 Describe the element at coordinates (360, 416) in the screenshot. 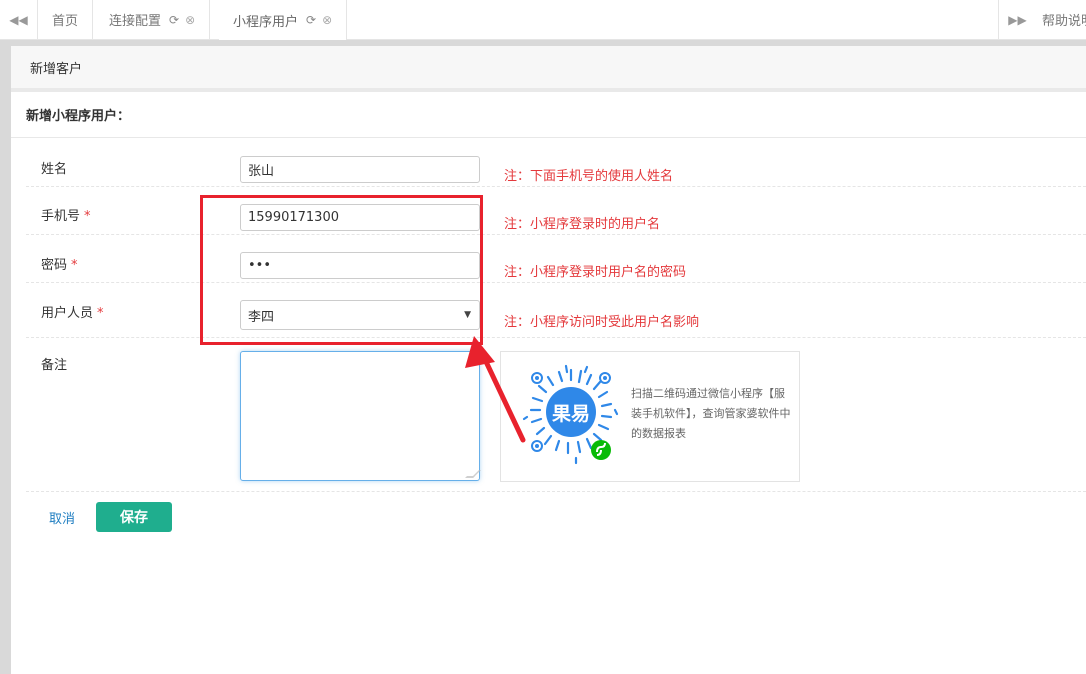

I see `remark-textarea` at that location.